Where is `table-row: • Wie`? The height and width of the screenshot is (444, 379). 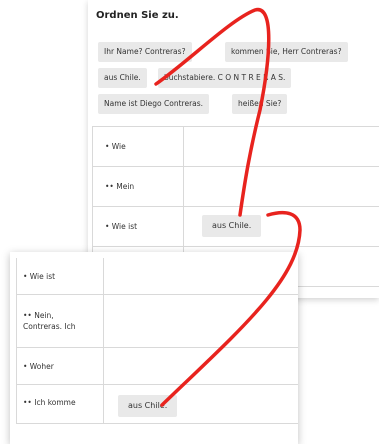 table-row: • Wie is located at coordinates (235, 147).